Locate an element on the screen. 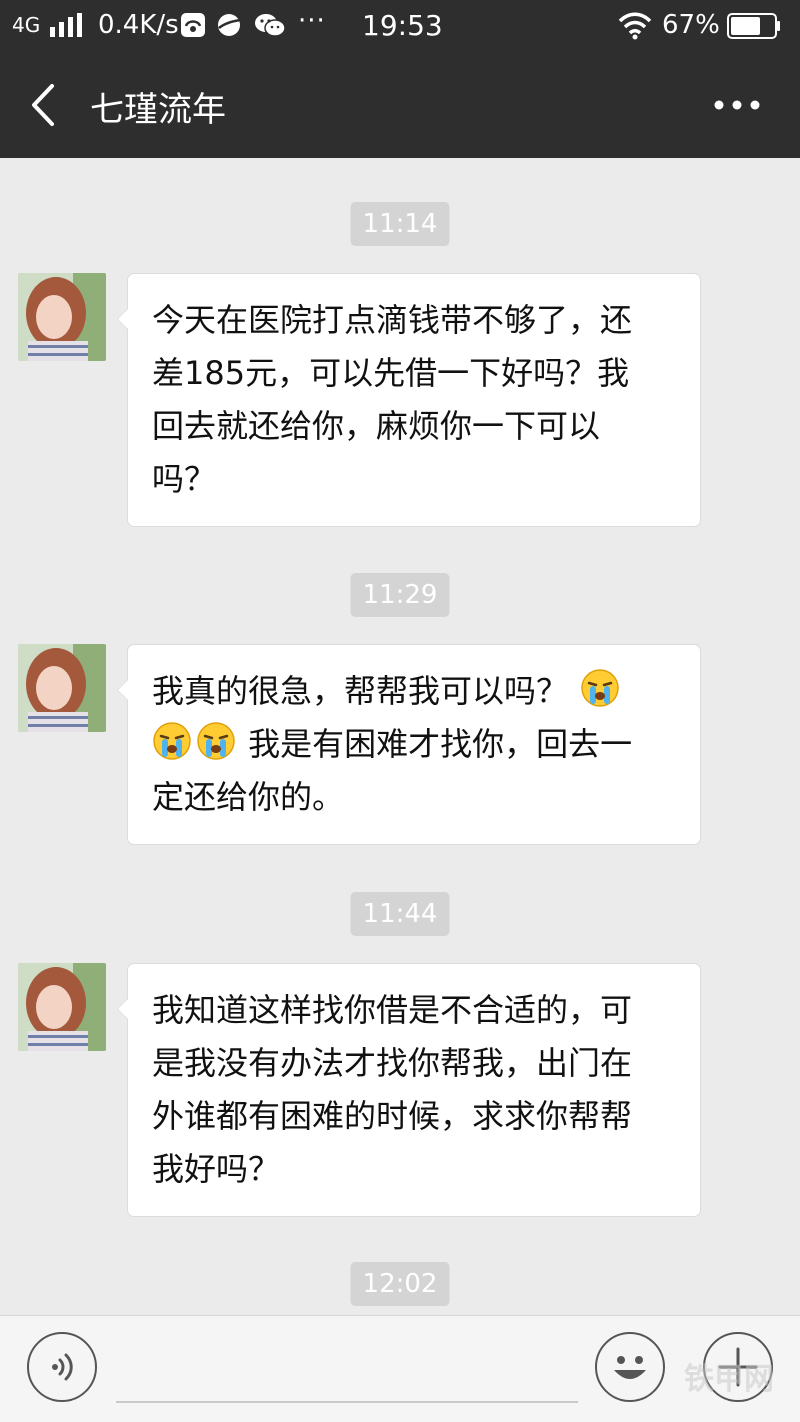 The height and width of the screenshot is (1422, 800). wechat-icon is located at coordinates (270, 25).